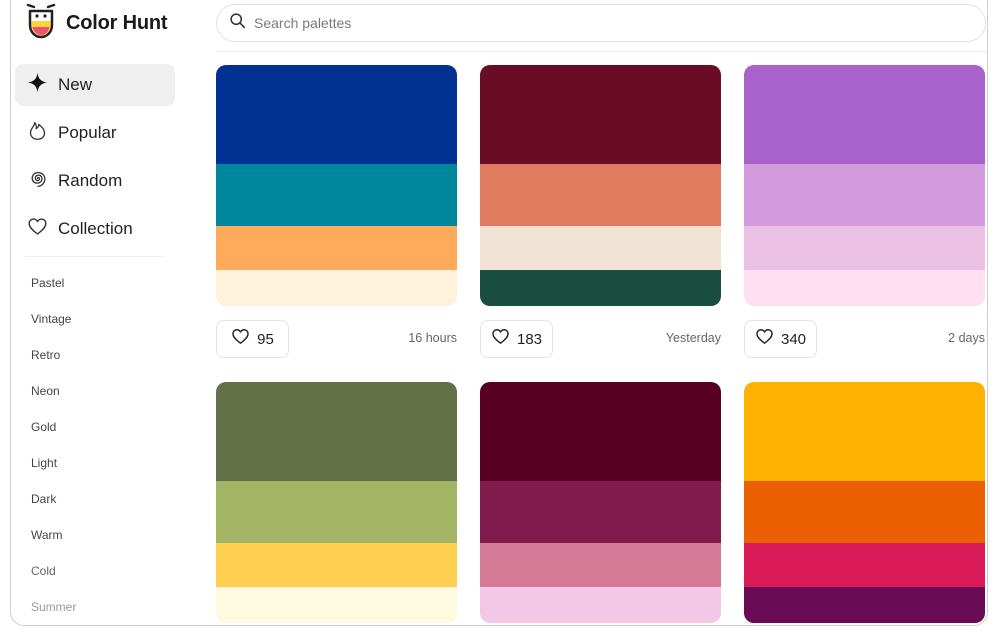 Image resolution: width=1001 pixels, height=633 pixels. Describe the element at coordinates (37, 133) in the screenshot. I see `flame-icon` at that location.